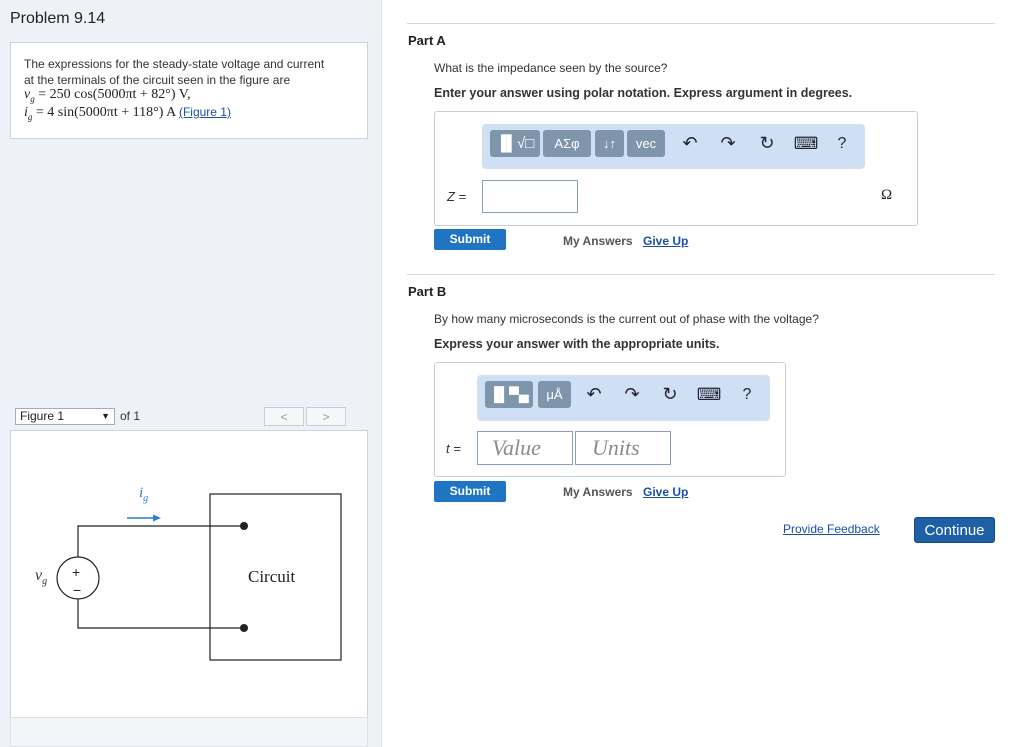 The width and height of the screenshot is (1024, 747). I want to click on part-b-title: Part B, so click(427, 291).